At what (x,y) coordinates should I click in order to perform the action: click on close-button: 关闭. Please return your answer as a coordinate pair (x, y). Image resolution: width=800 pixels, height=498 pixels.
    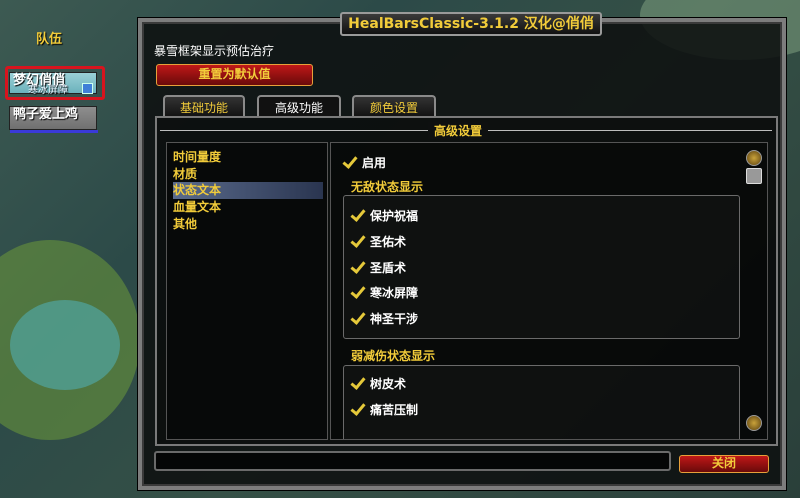
    Looking at the image, I should click on (724, 464).